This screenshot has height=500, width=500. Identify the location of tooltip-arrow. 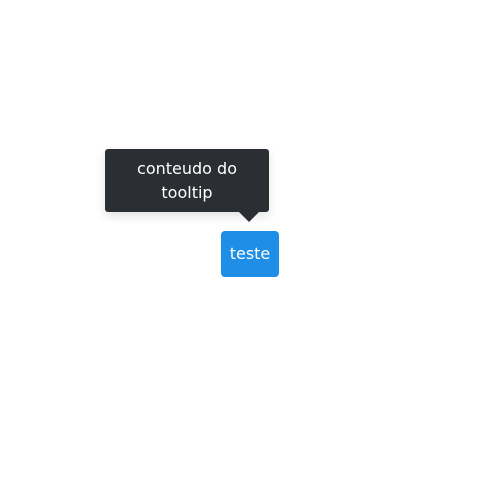
(249, 217).